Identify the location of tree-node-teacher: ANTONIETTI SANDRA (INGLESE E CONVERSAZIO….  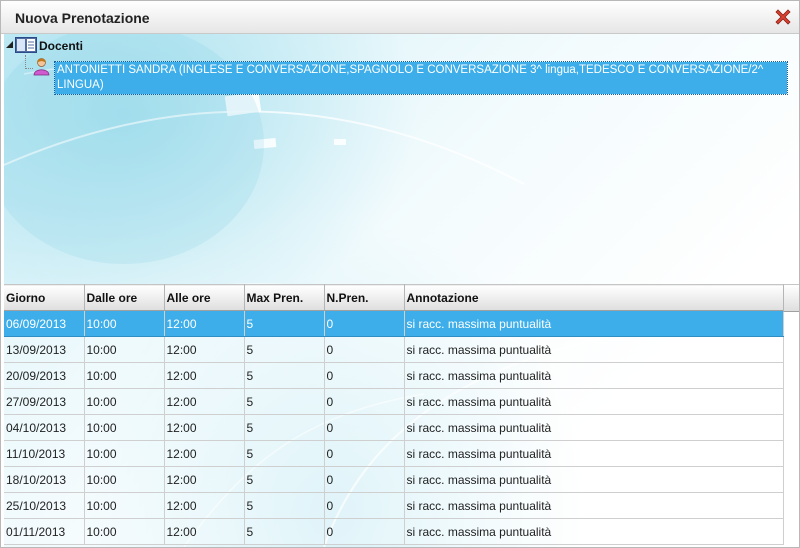
(421, 78).